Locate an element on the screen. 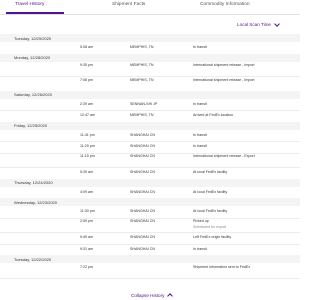 This screenshot has height=300, width=320. event-time: 5:08 am is located at coordinates (86, 47).